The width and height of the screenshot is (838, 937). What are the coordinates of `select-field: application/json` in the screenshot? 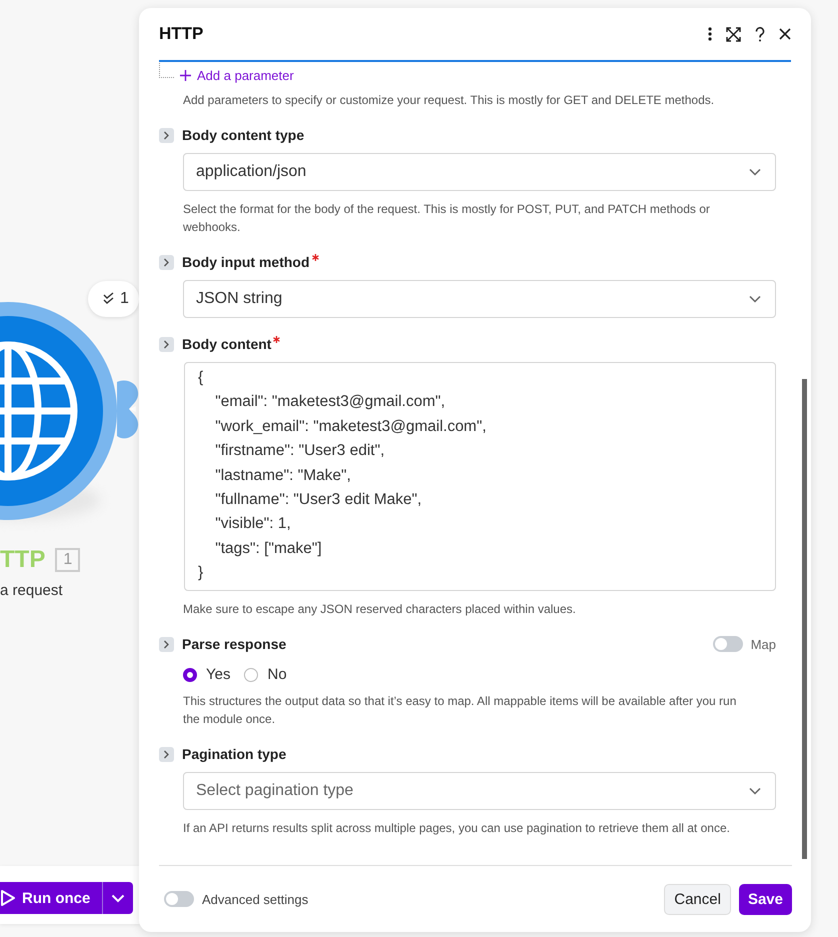 It's located at (479, 172).